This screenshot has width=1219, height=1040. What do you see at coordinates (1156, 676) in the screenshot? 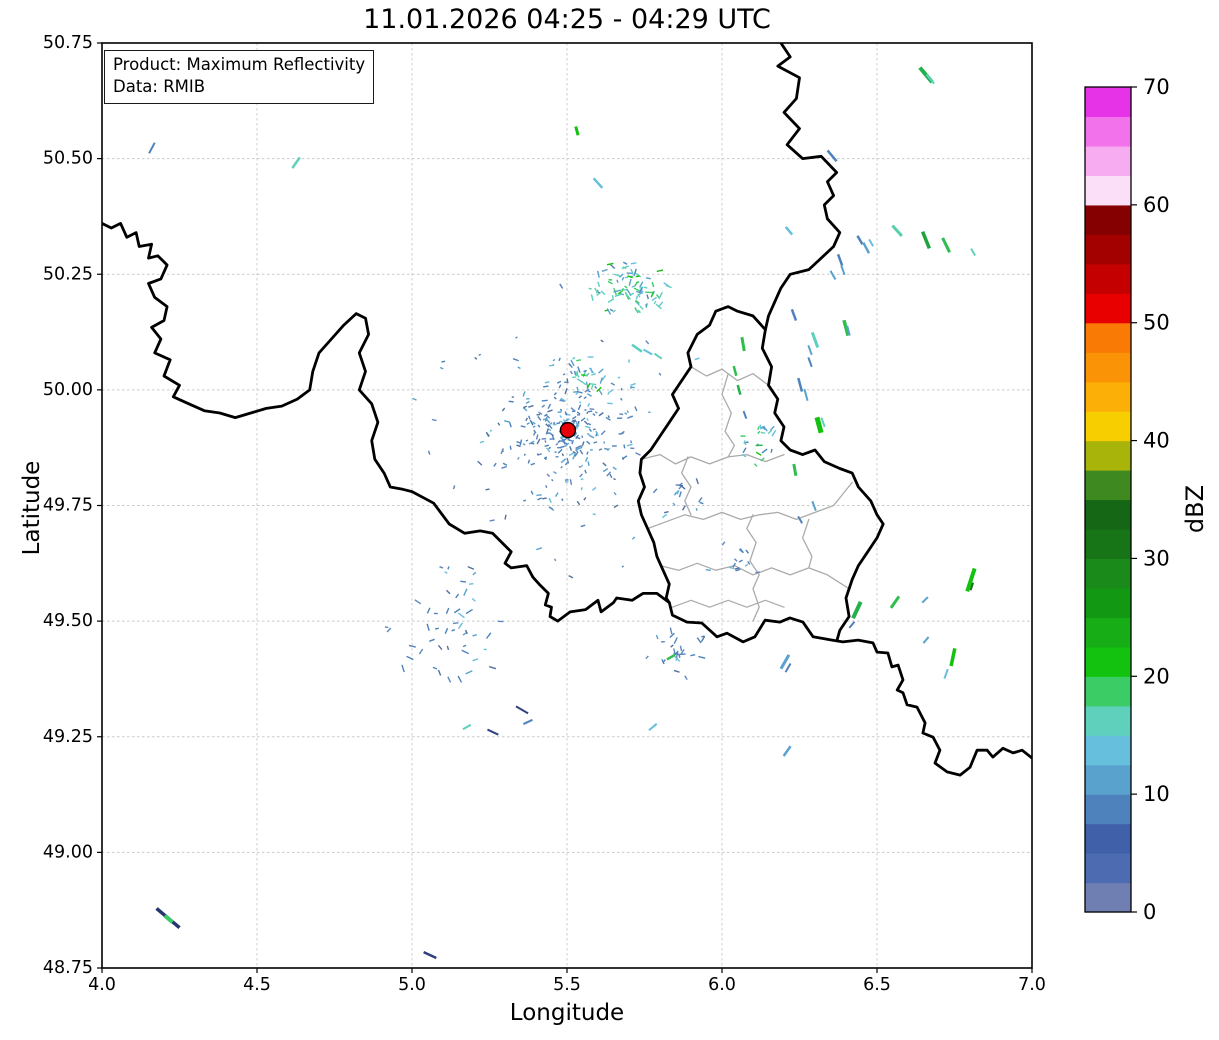
I see `colorbar-tick-label: 20` at bounding box center [1156, 676].